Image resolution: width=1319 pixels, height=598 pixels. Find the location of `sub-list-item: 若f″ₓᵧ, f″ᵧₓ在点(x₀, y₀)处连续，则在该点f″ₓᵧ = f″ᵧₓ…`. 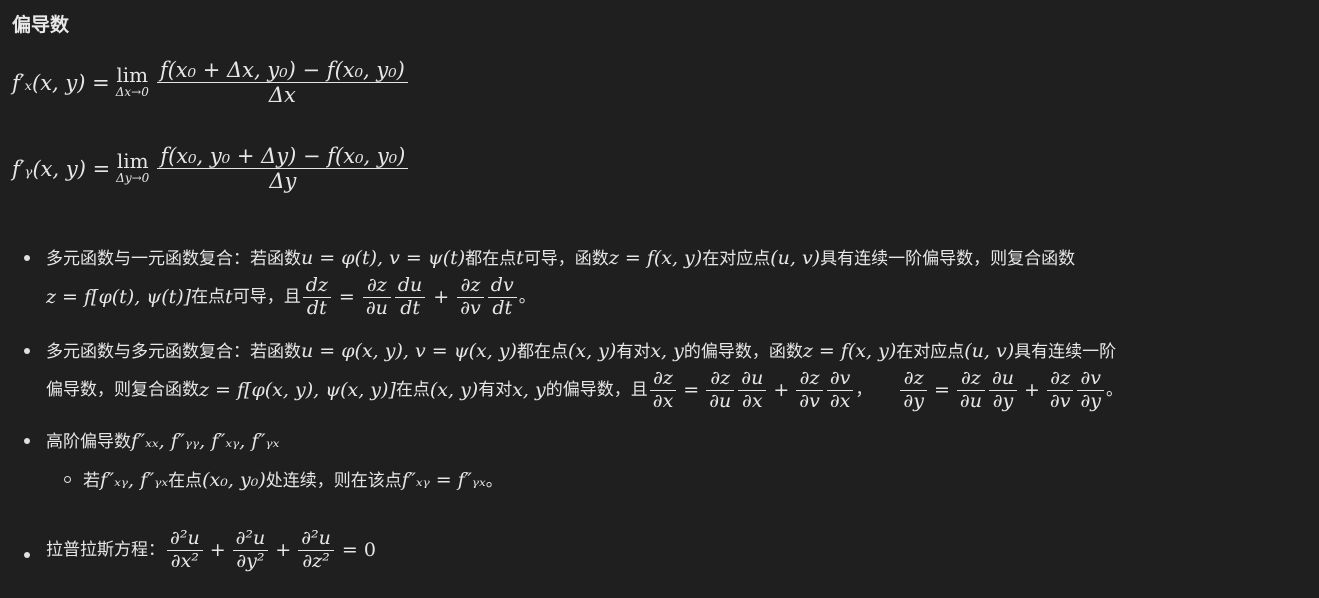

sub-list-item: 若f″ₓᵧ, f″ᵧₓ在点(x₀, y₀)处连续，则在该点f″ₓᵧ = f″ᵧₓ… is located at coordinates (283, 480).